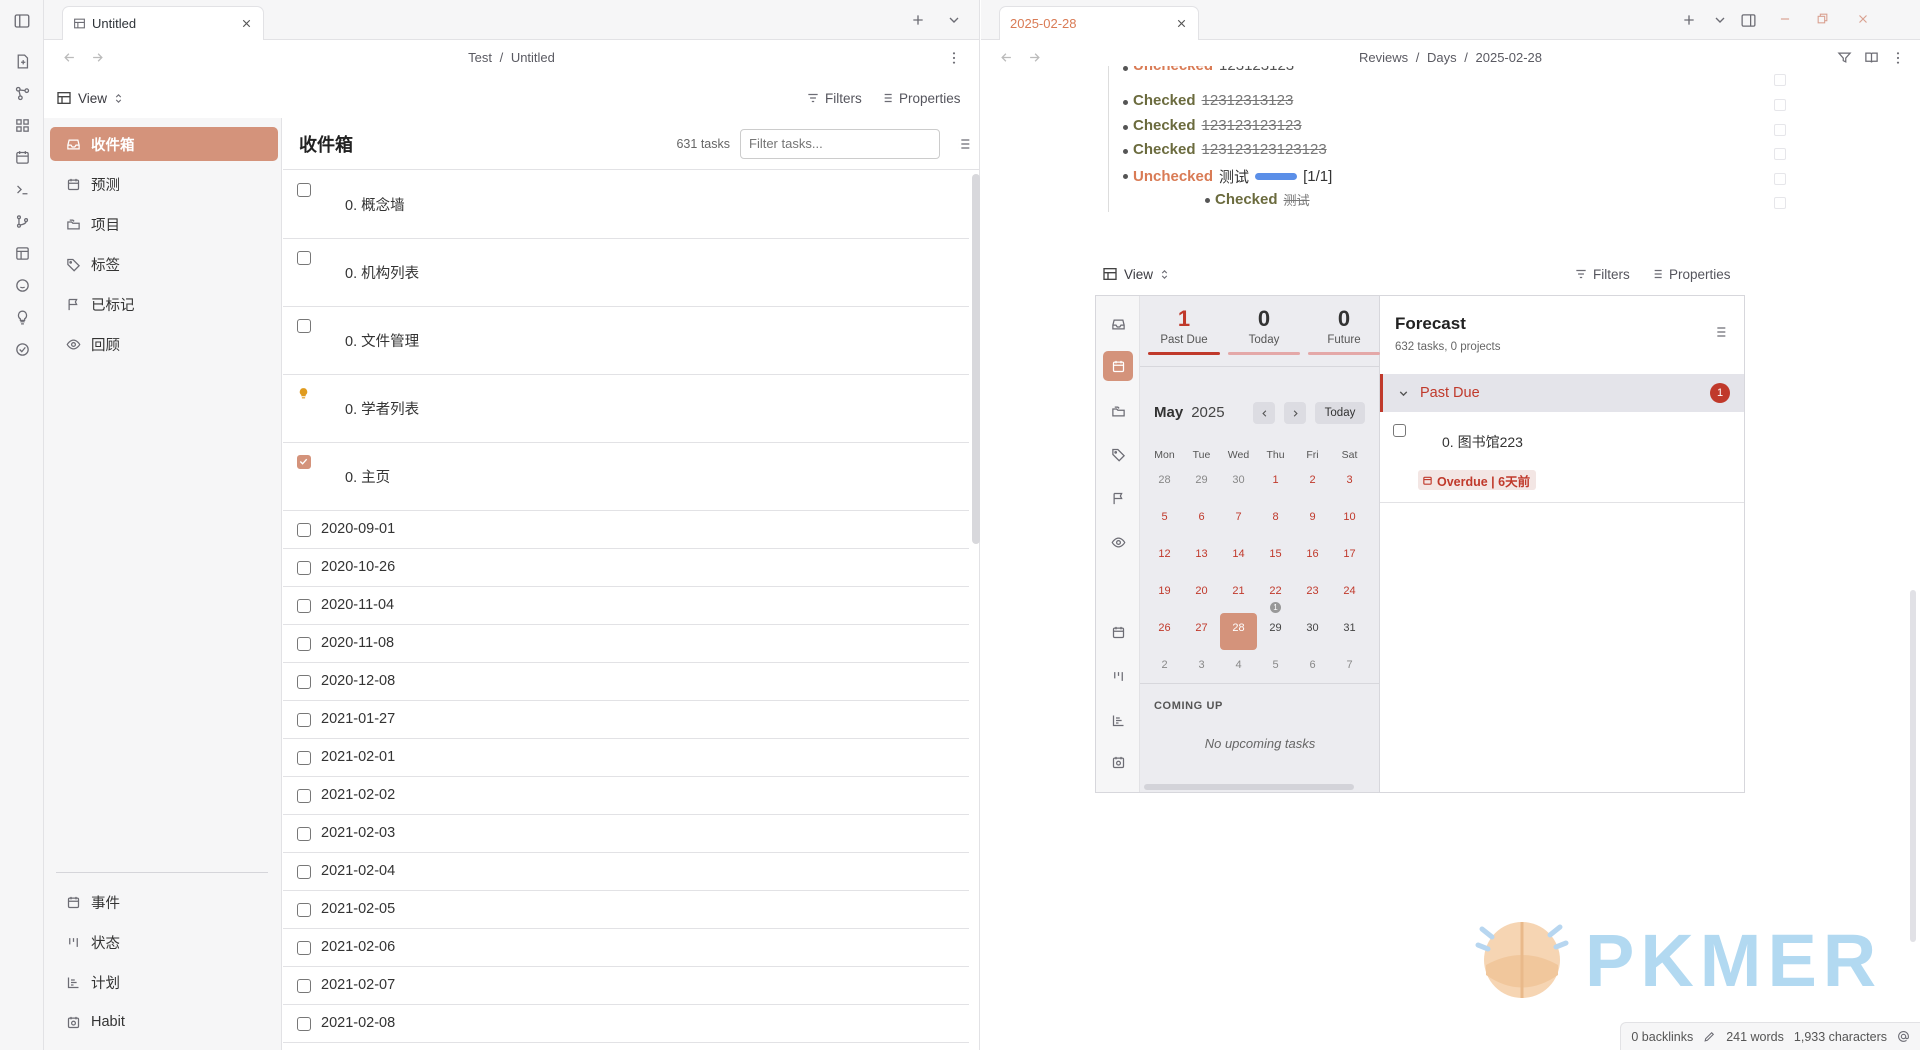 The height and width of the screenshot is (1050, 1920). Describe the element at coordinates (1349, 557) in the screenshot. I see `calendar-day: 17` at that location.